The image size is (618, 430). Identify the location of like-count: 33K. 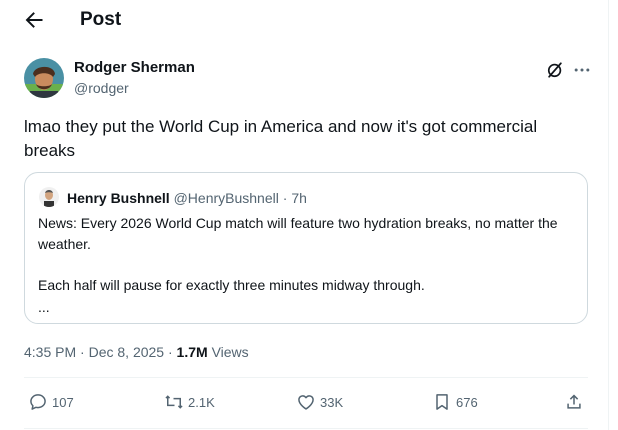
(332, 402).